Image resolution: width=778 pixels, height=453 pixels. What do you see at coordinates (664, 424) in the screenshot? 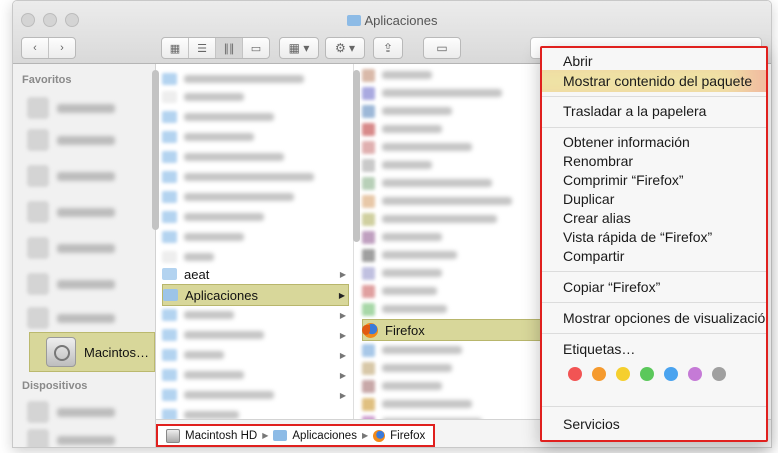
I see `menu-item-servicios: Servicios` at bounding box center [664, 424].